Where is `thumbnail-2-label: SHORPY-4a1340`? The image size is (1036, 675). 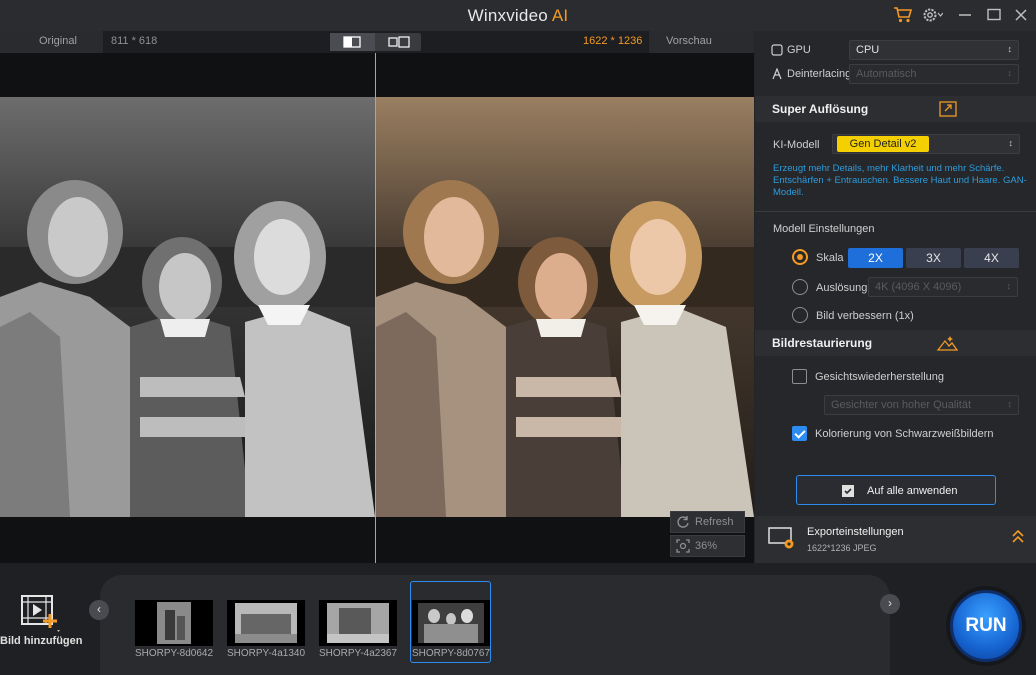 thumbnail-2-label: SHORPY-4a1340 is located at coordinates (266, 653).